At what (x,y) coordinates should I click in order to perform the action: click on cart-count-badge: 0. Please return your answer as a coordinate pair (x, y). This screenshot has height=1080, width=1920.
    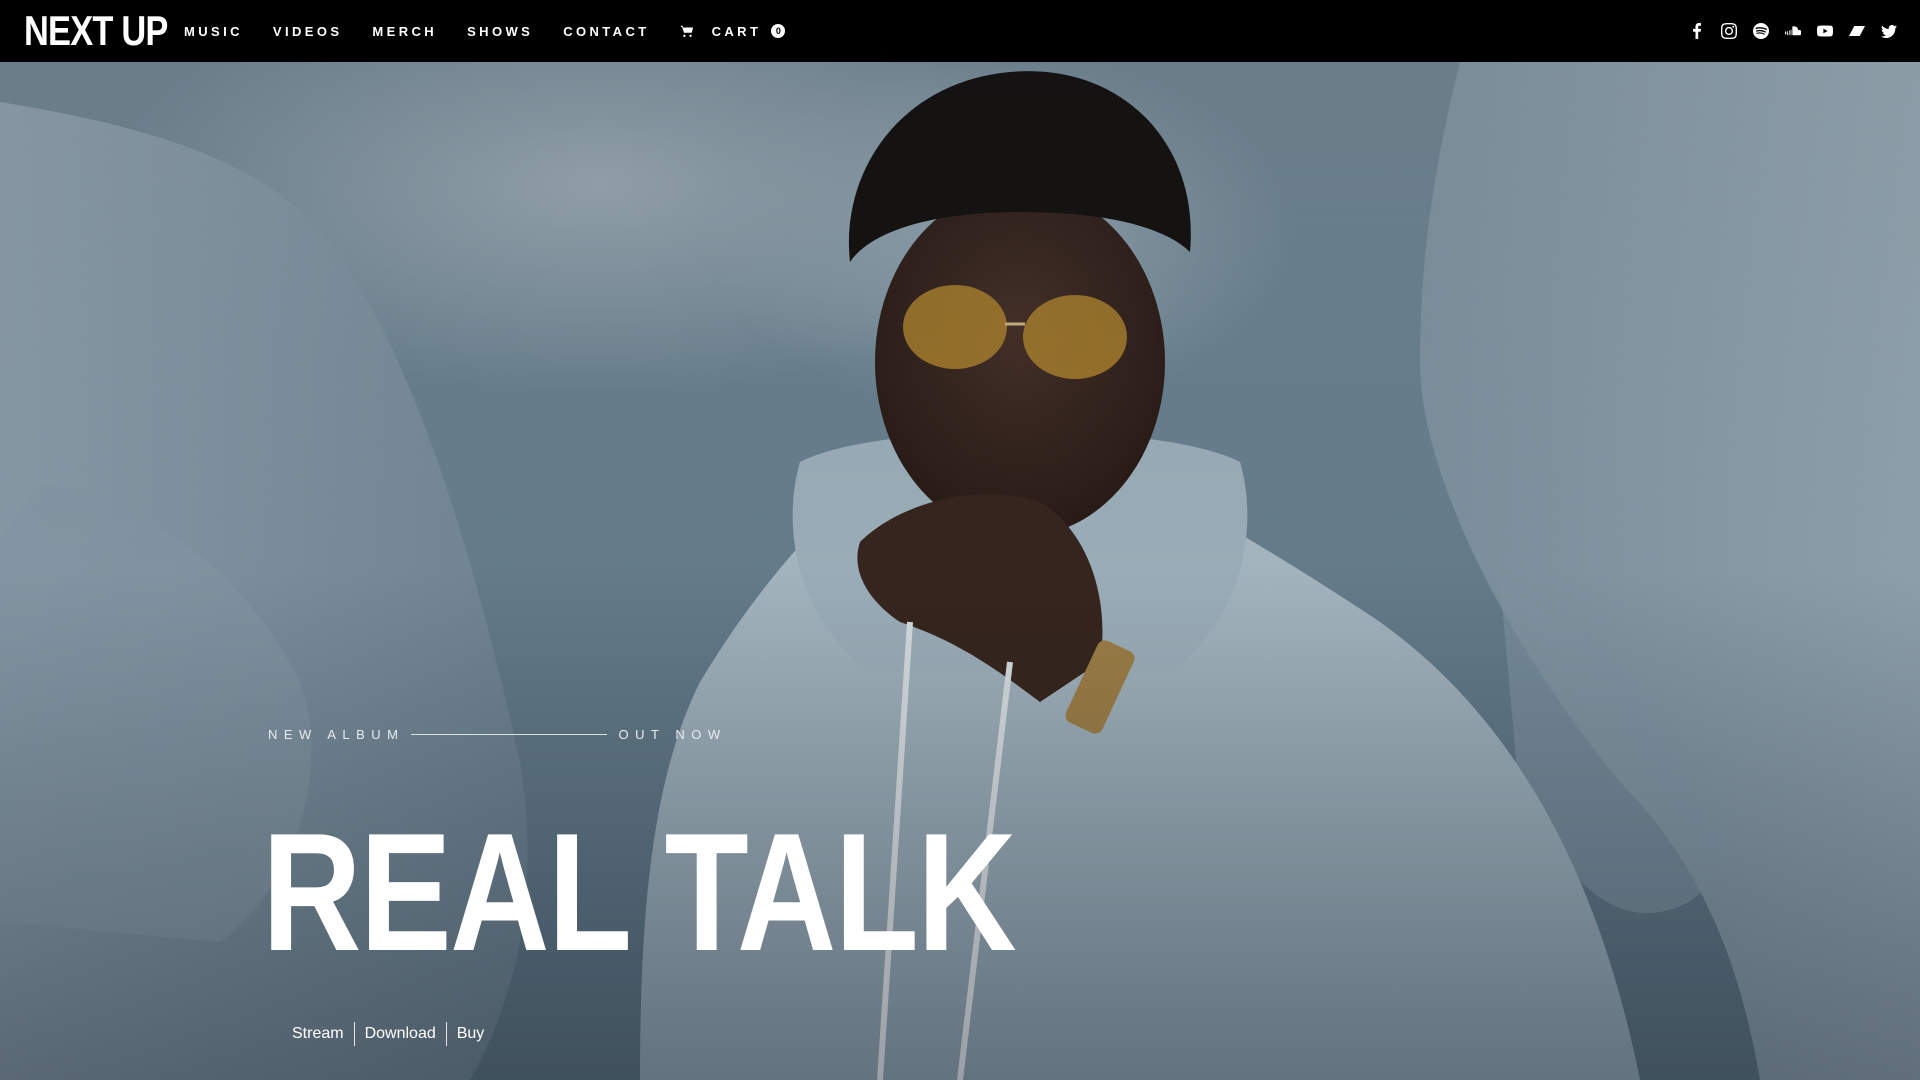
    Looking at the image, I should click on (778, 31).